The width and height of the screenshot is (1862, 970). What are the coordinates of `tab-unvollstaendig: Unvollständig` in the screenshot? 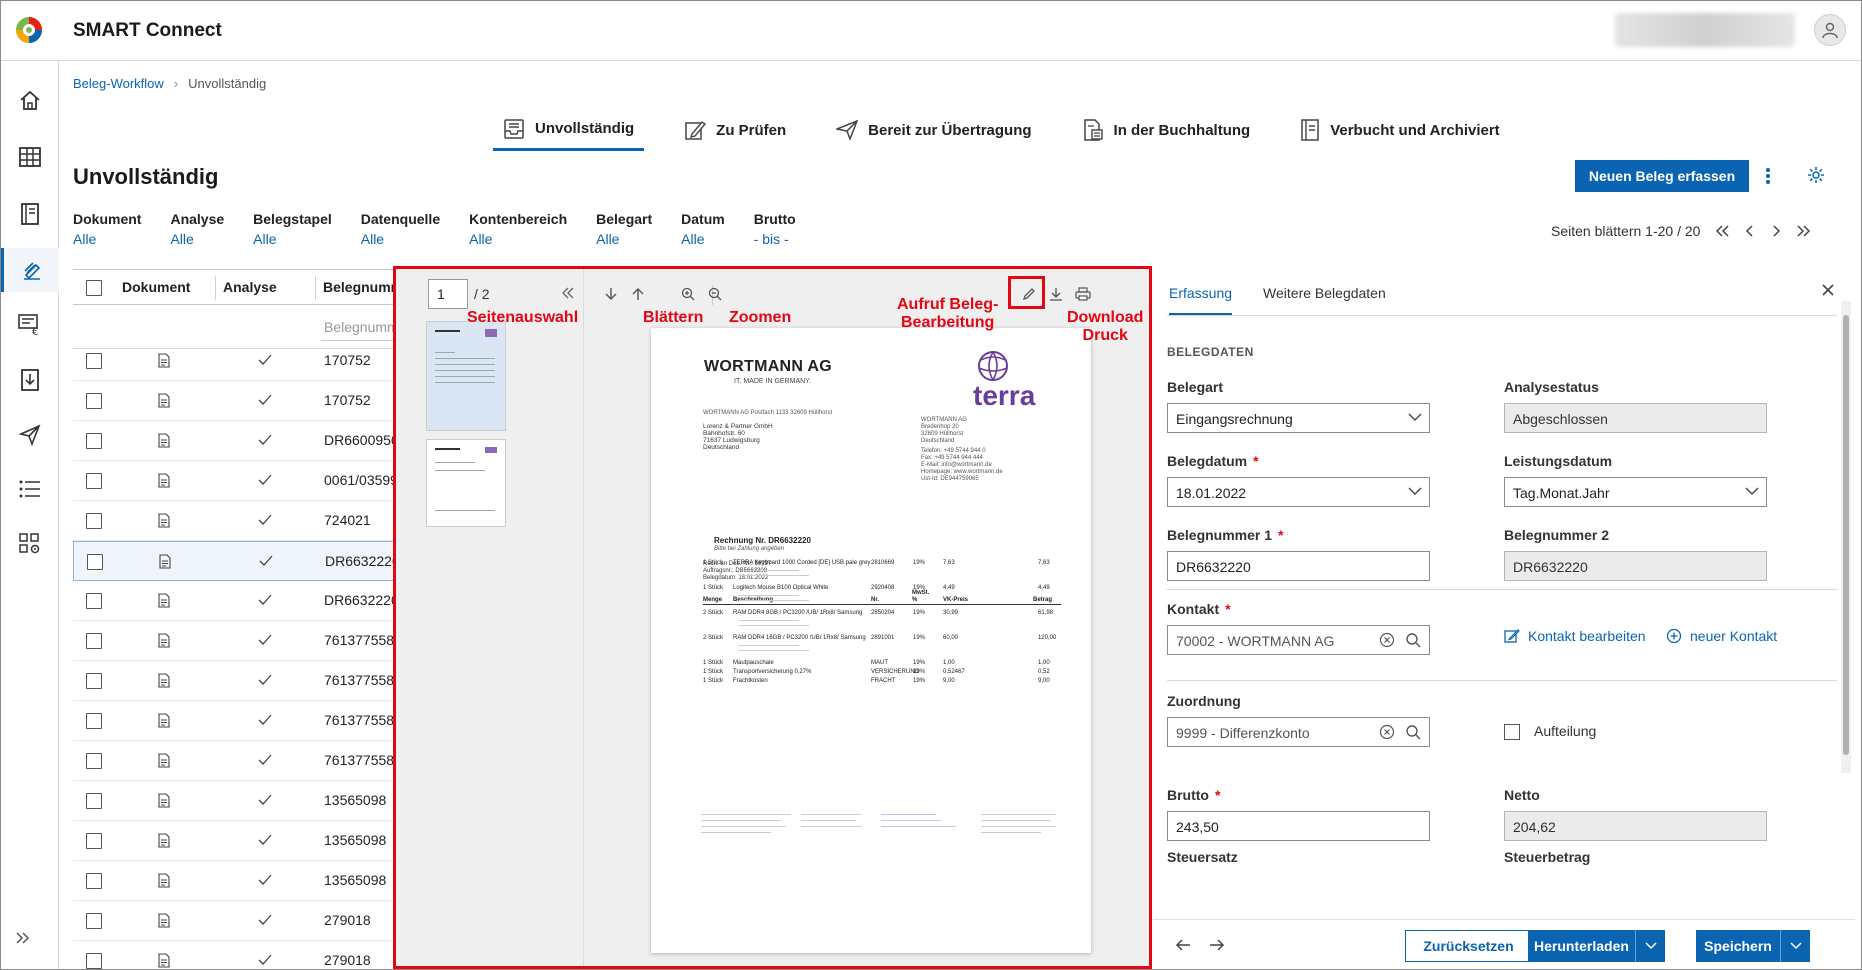 It's located at (569, 130).